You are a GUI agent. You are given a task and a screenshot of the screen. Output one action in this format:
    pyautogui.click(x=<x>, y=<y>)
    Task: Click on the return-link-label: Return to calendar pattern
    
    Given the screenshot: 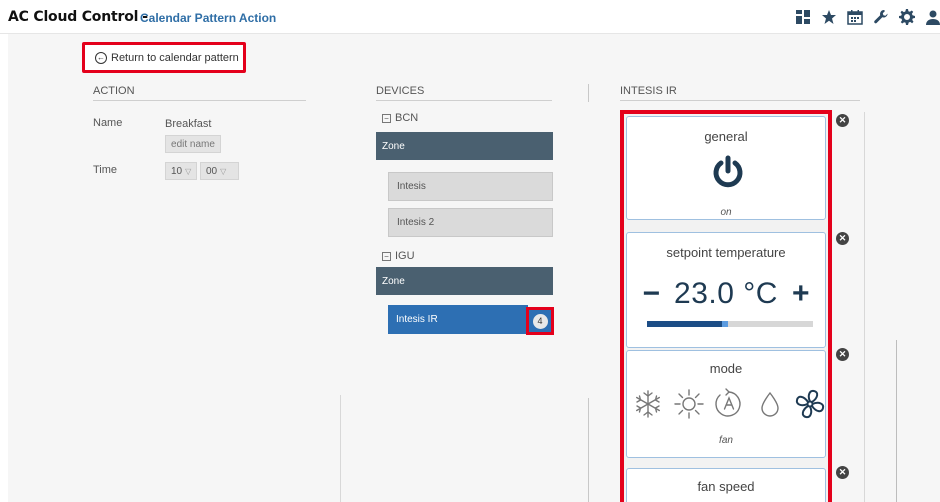 What is the action you would take?
    pyautogui.click(x=175, y=57)
    